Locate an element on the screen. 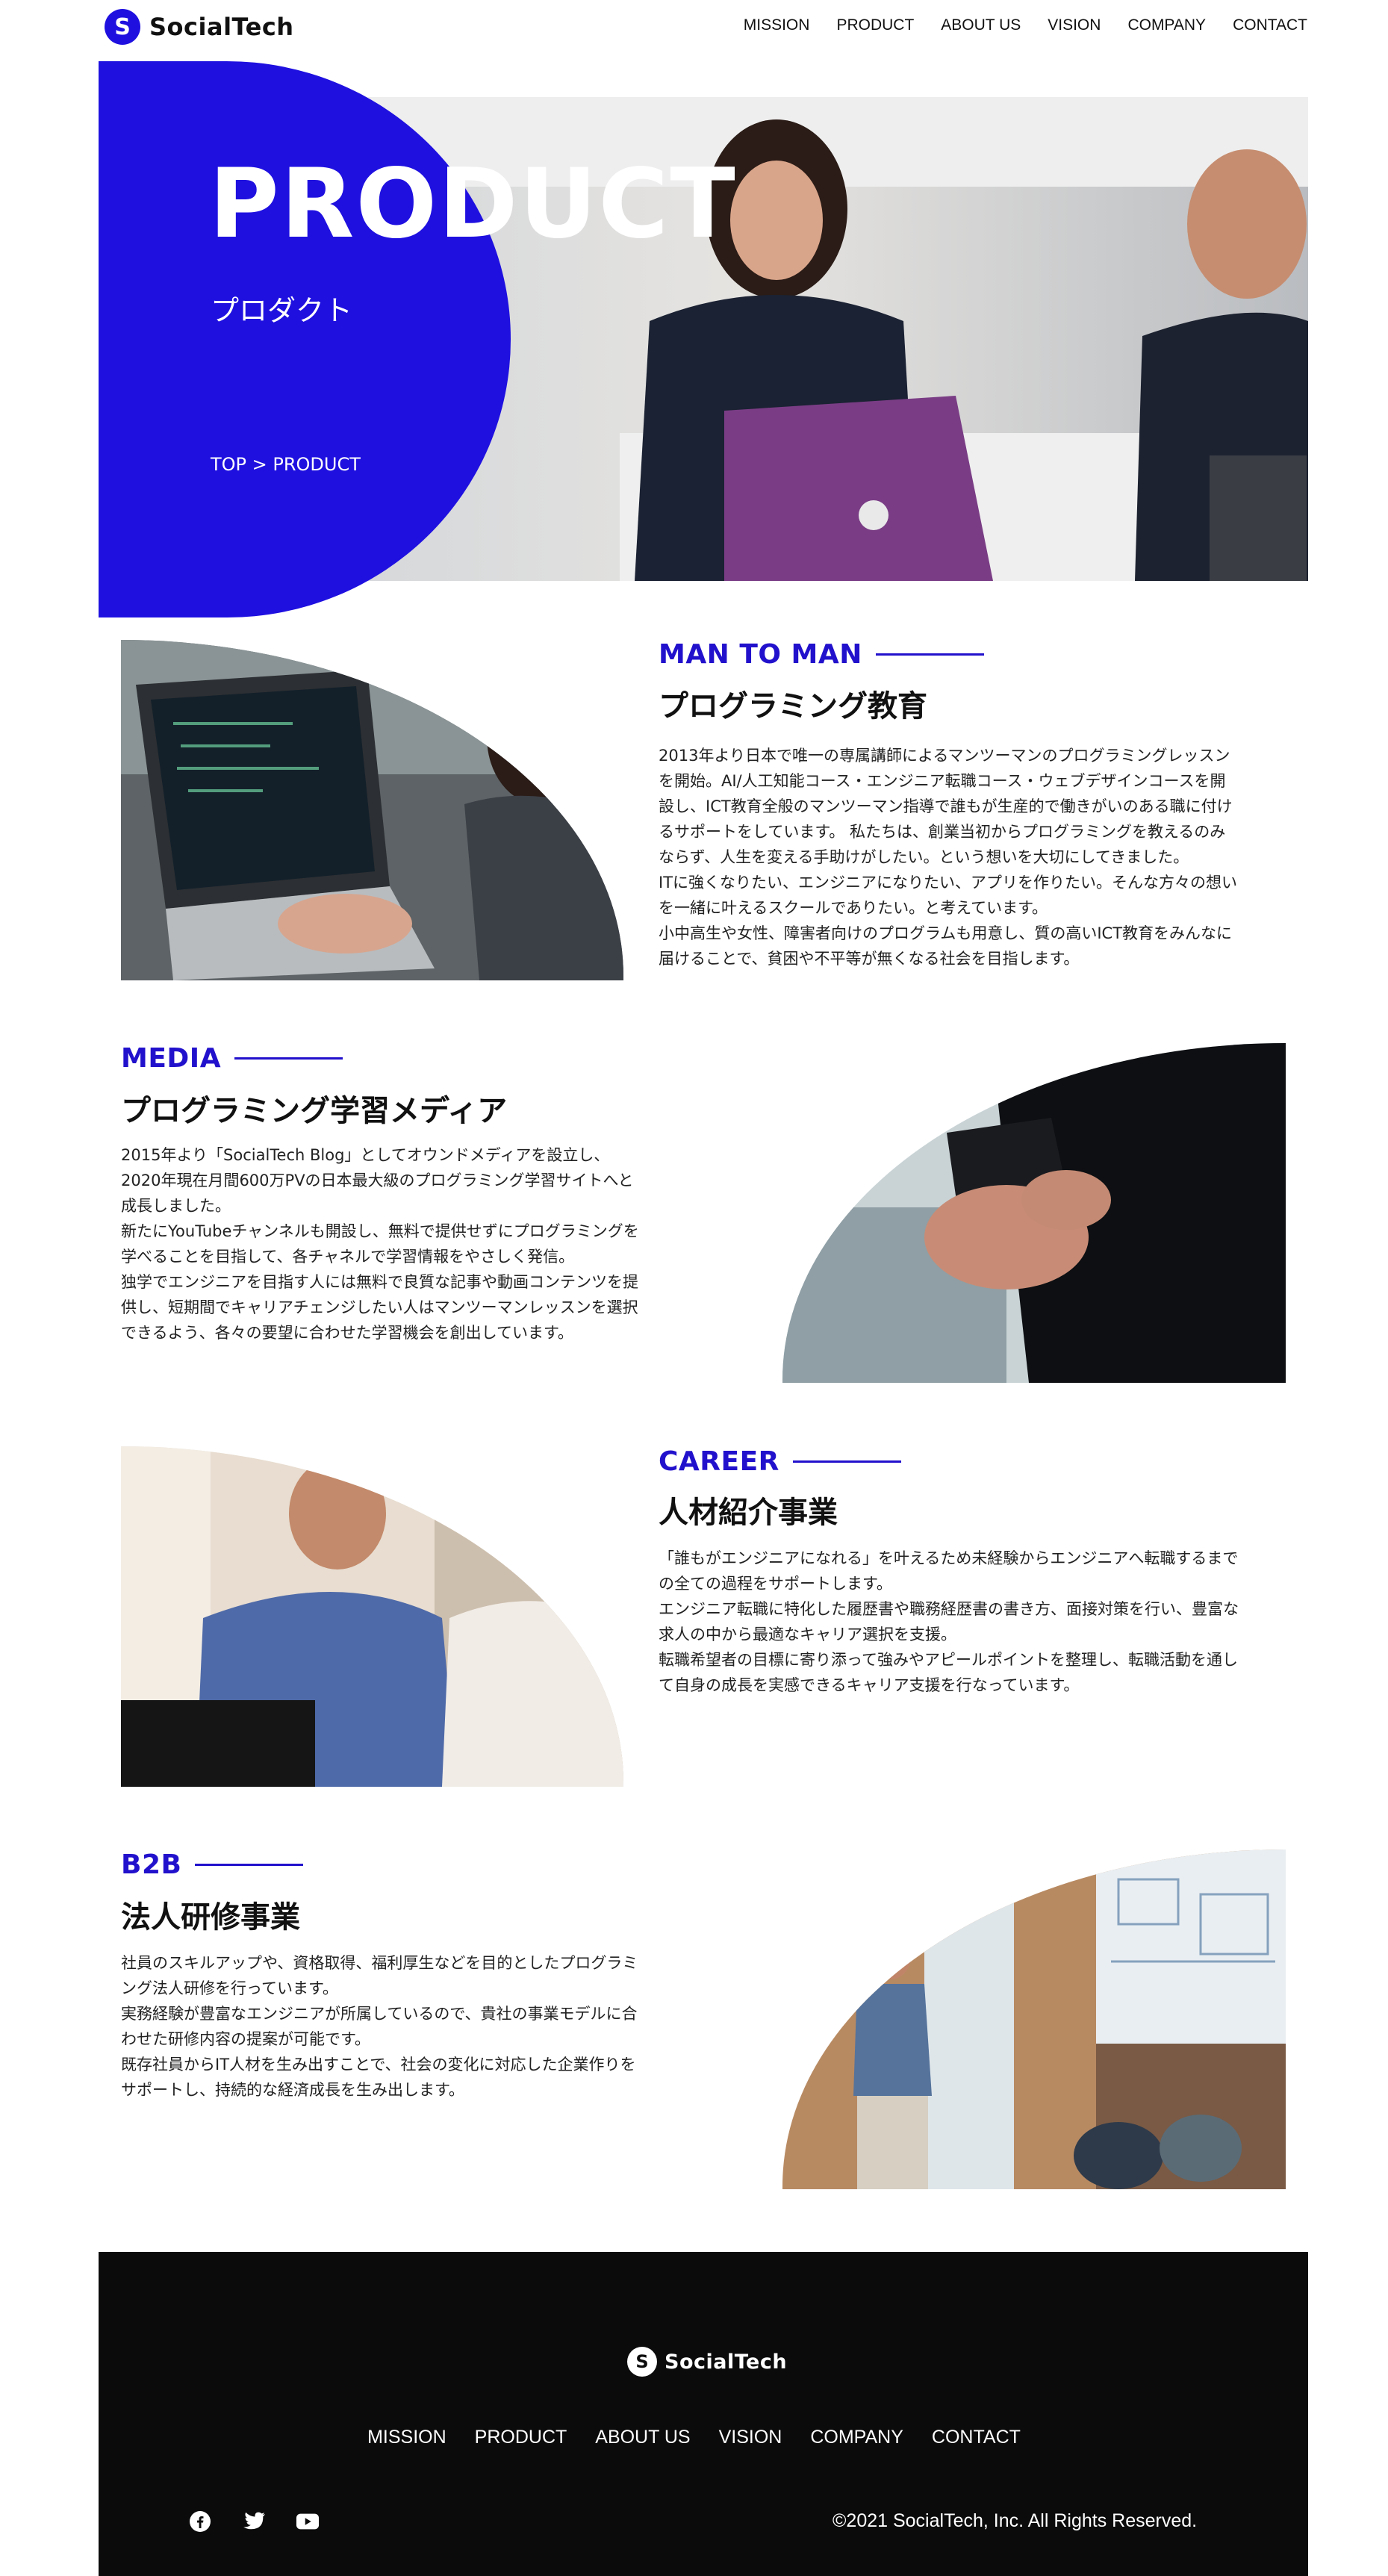 The width and height of the screenshot is (1388, 2576). social-links is located at coordinates (254, 2521).